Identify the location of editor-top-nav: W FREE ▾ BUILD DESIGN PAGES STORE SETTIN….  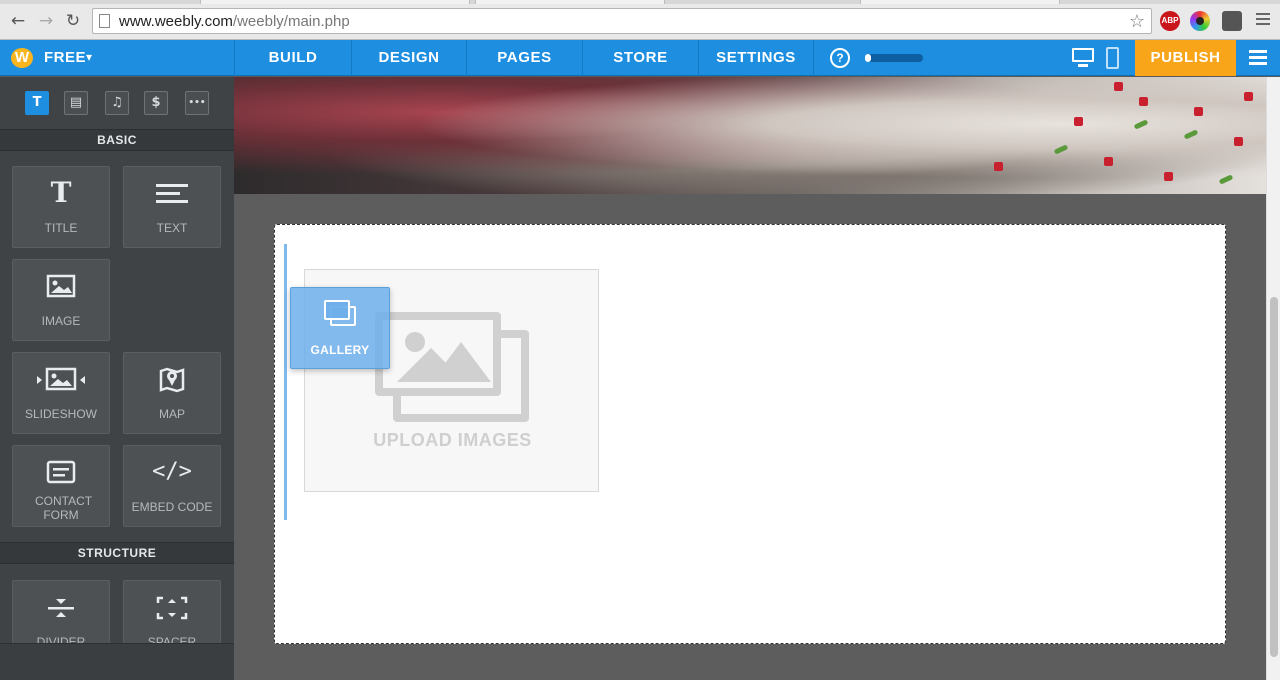
(640, 58).